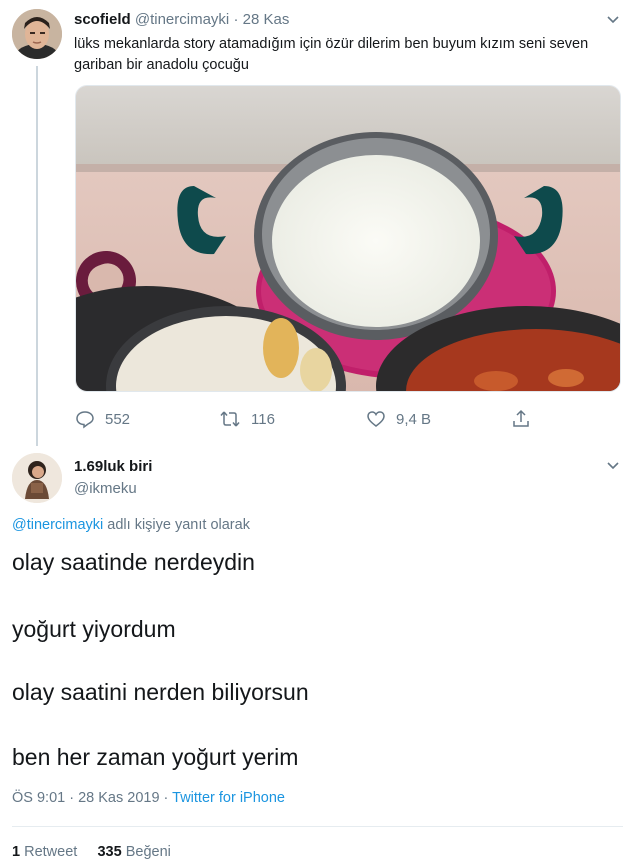  Describe the element at coordinates (155, 757) in the screenshot. I see `tweet-text-line: ben her zaman yoğurt yerim` at that location.